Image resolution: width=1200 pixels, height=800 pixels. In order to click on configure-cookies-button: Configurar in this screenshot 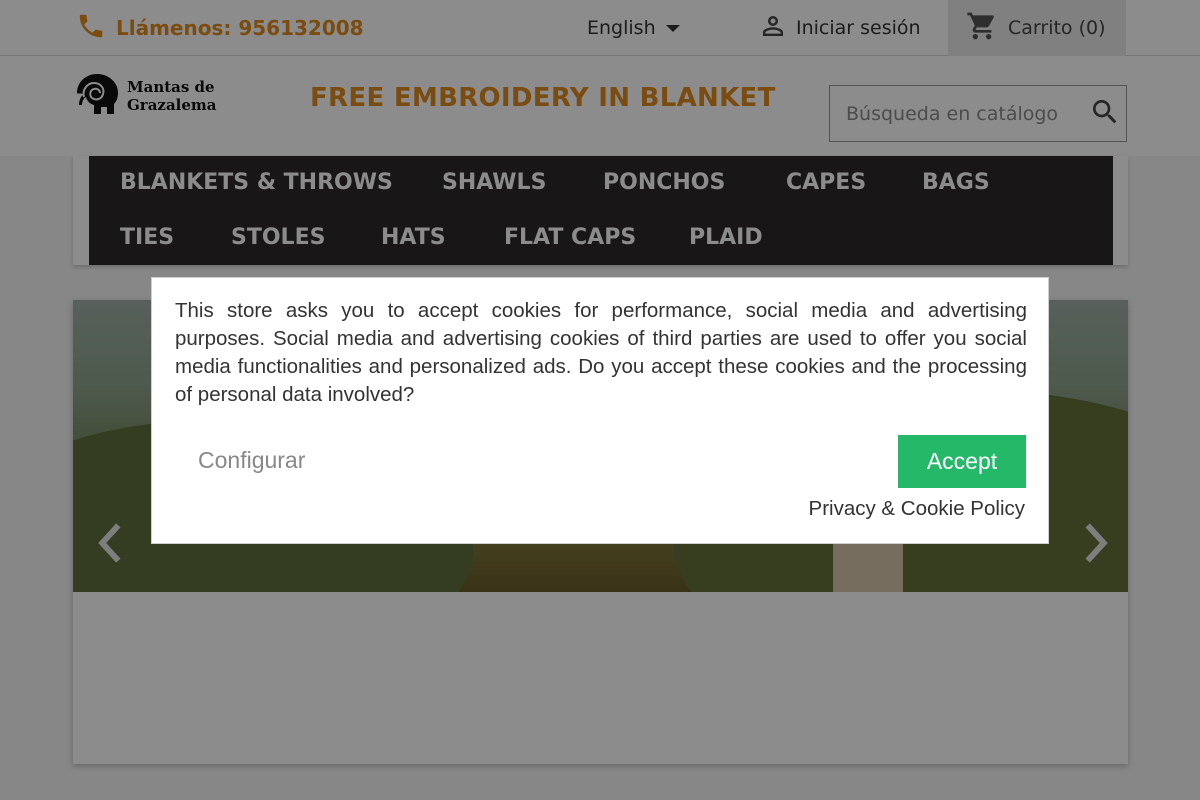, I will do `click(251, 460)`.